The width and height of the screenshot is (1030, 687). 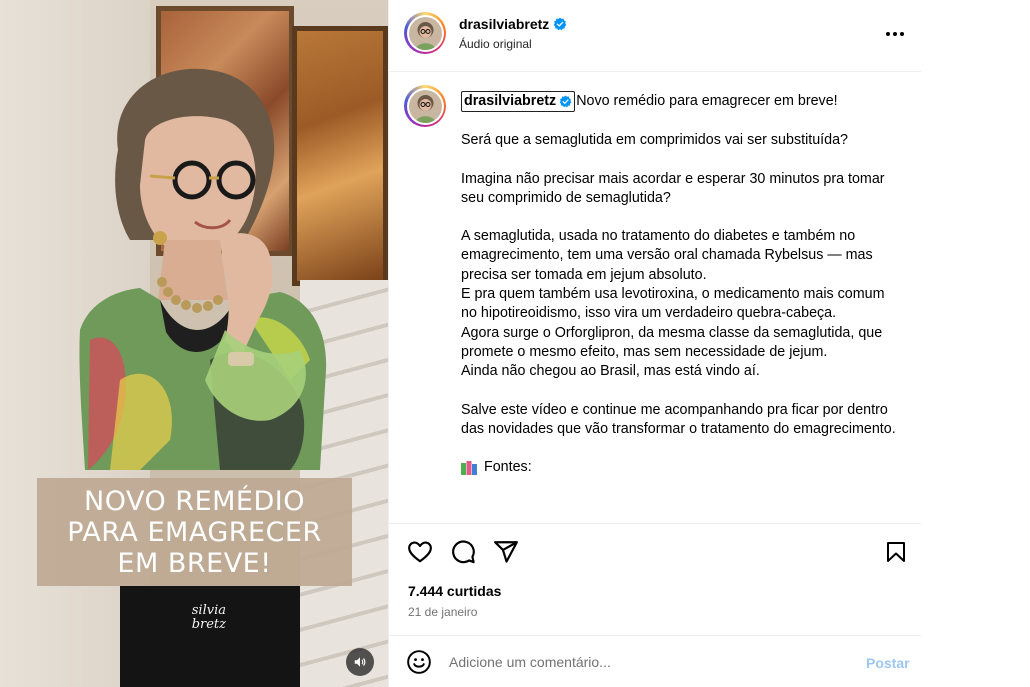 I want to click on bookmark-icon, so click(x=896, y=552).